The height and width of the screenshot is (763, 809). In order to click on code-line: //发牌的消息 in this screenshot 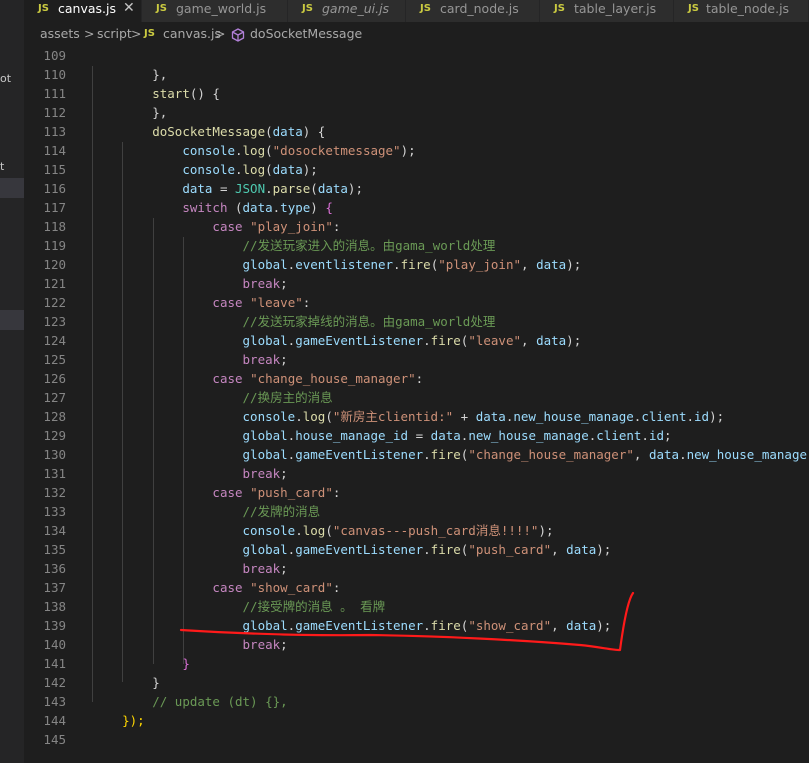, I will do `click(206, 511)`.